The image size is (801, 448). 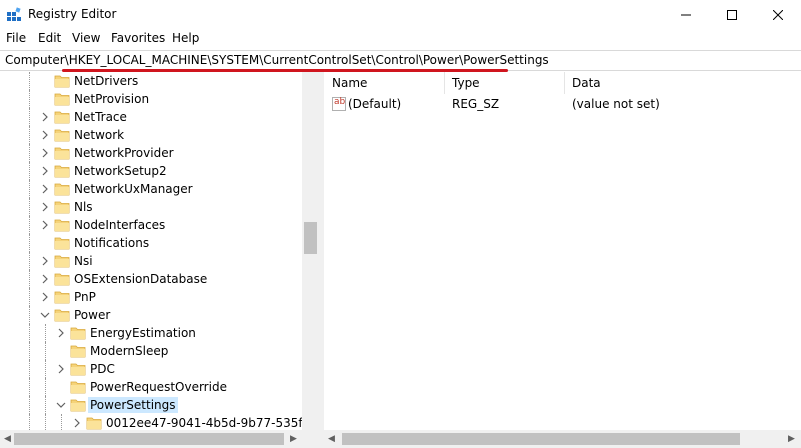 I want to click on tree-horizontal-scroll-thumb, so click(x=149, y=439).